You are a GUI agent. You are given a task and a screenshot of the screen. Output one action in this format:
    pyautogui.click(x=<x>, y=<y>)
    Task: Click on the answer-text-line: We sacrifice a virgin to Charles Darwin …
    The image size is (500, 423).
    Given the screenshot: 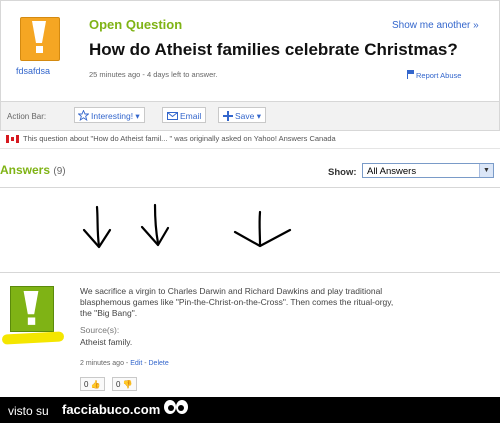 What is the action you would take?
    pyautogui.click(x=231, y=291)
    